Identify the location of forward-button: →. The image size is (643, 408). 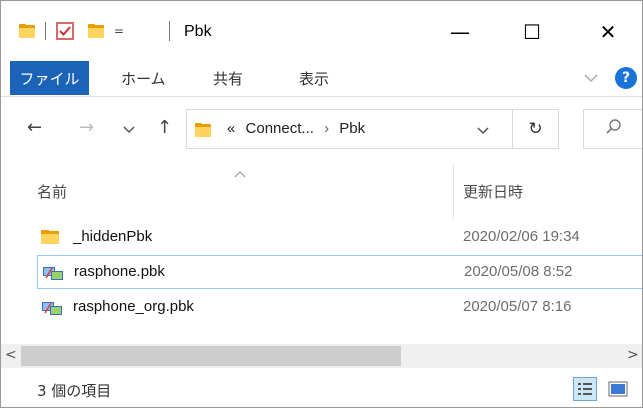
(86, 127).